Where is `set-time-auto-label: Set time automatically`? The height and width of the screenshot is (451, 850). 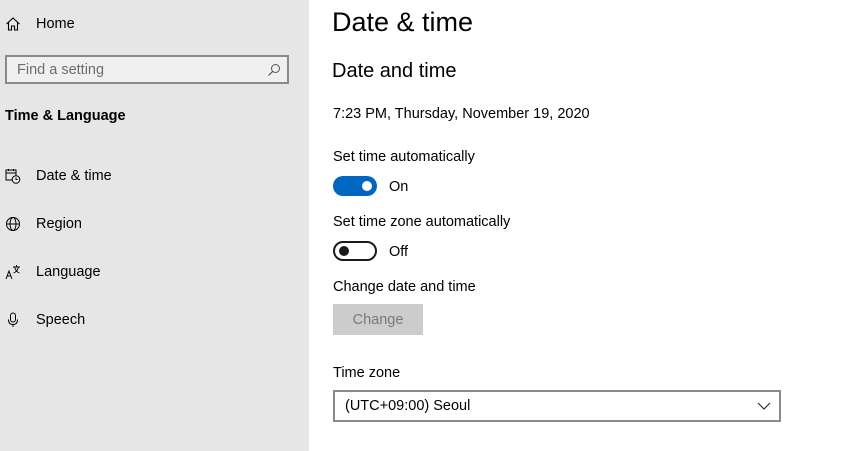 set-time-auto-label: Set time automatically is located at coordinates (404, 157).